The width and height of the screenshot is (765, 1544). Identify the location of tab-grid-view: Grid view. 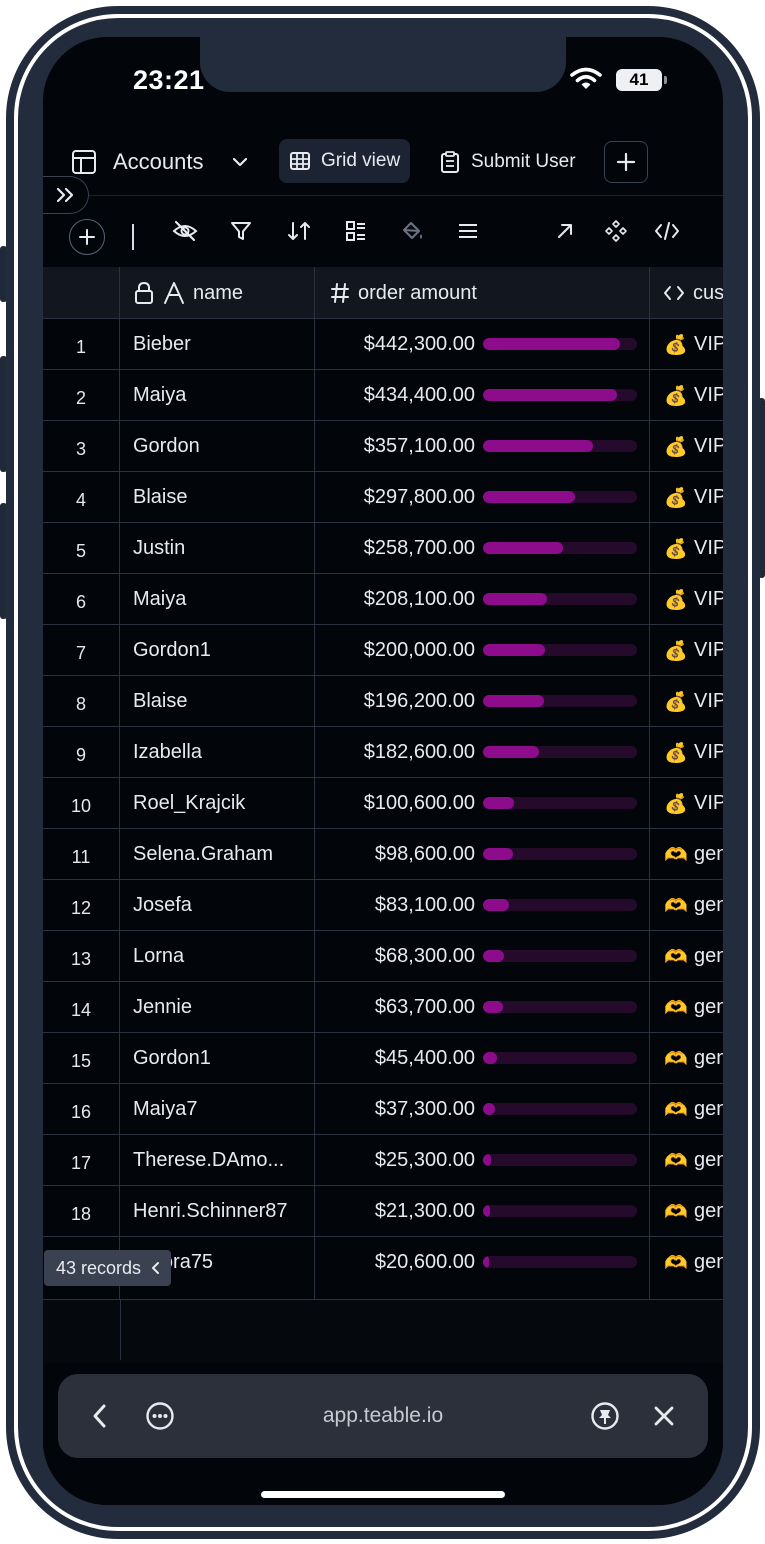
(345, 161).